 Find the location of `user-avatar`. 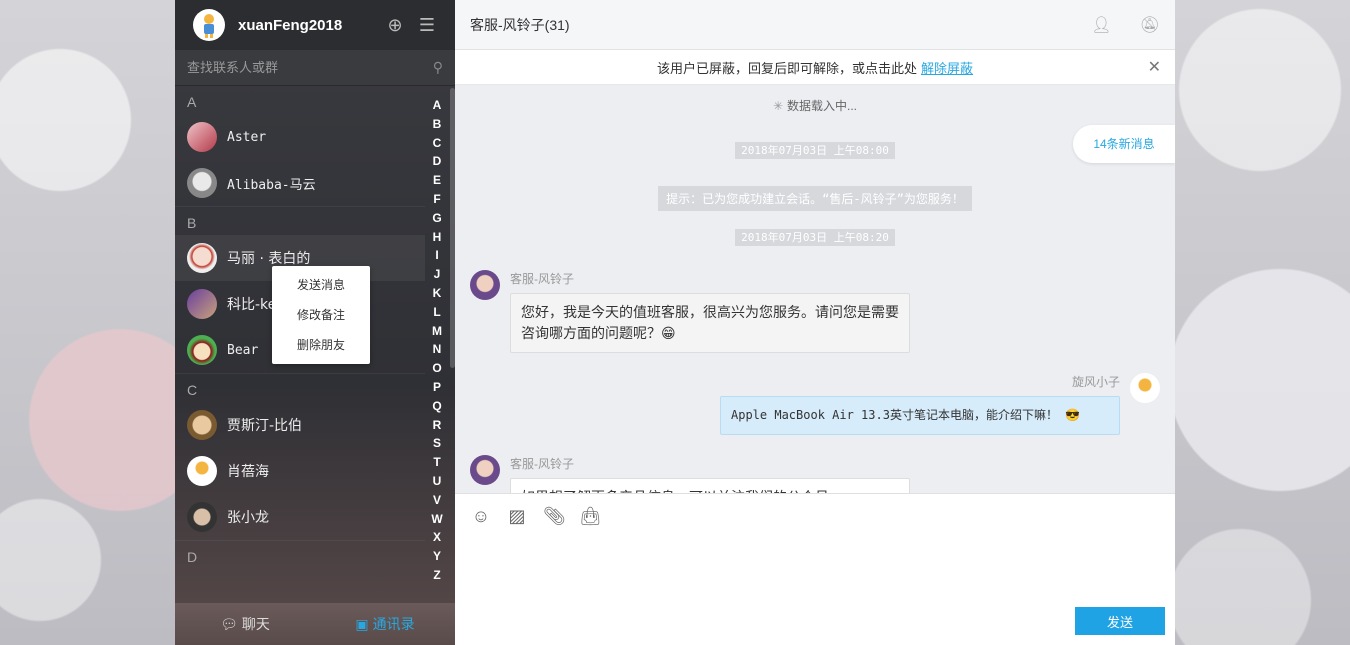

user-avatar is located at coordinates (209, 25).